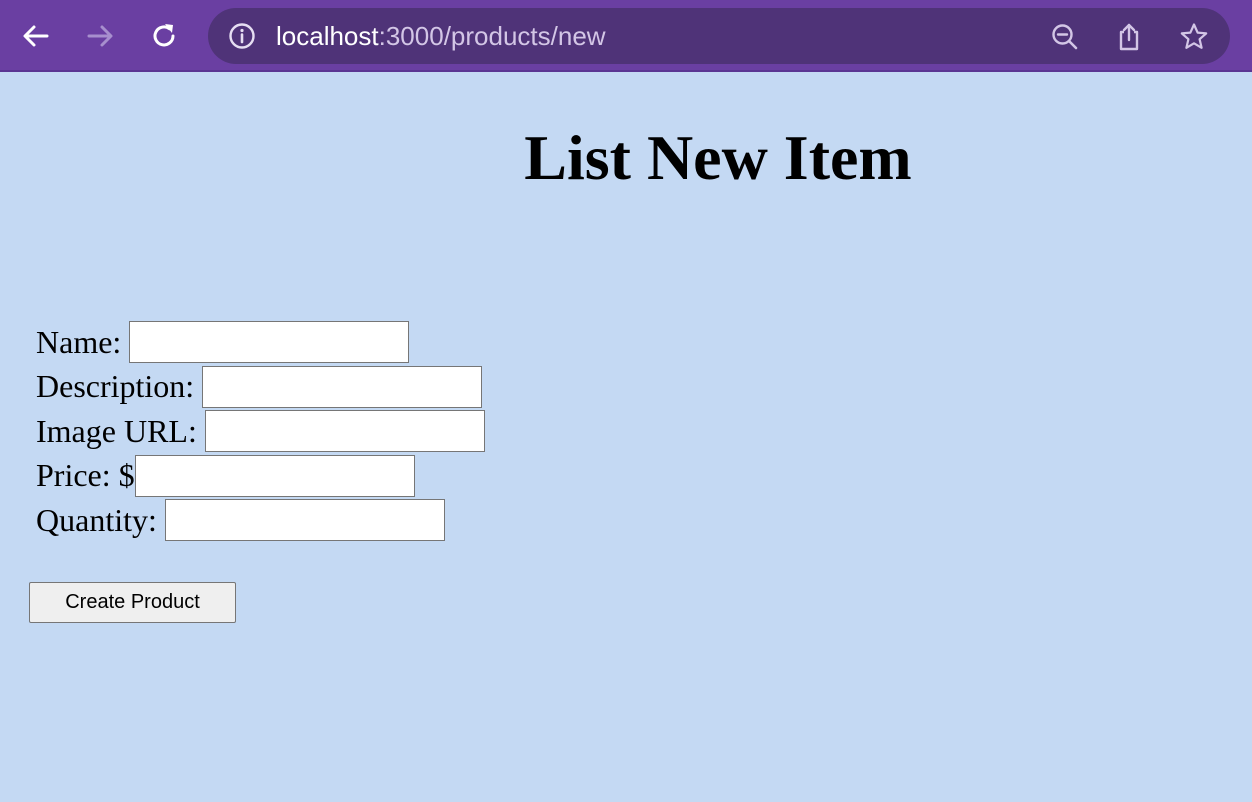 The width and height of the screenshot is (1252, 802). Describe the element at coordinates (1129, 37) in the screenshot. I see `share-icon` at that location.